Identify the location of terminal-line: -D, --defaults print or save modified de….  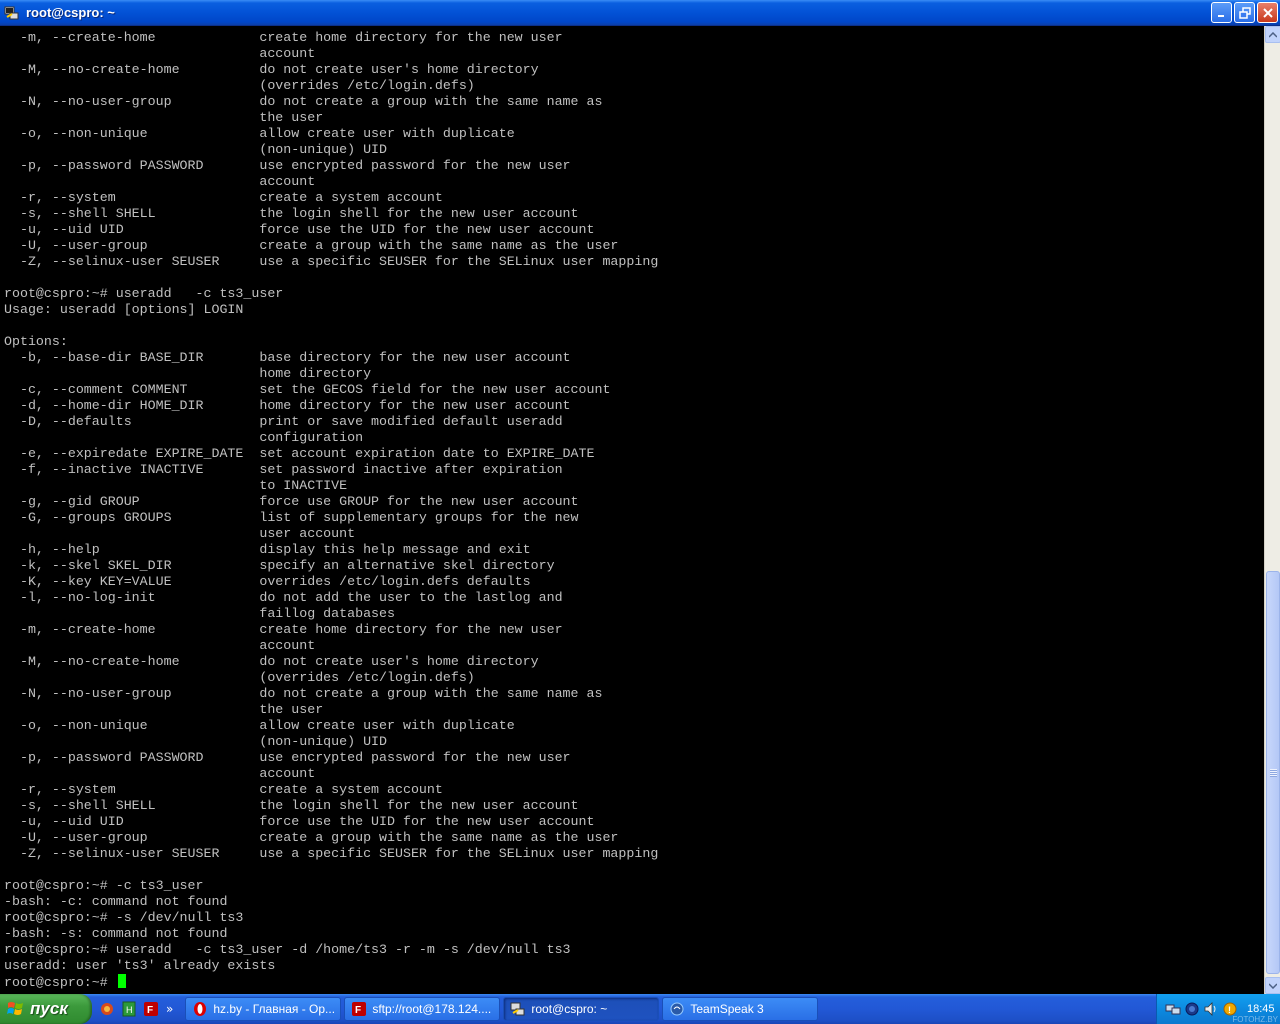
(283, 421).